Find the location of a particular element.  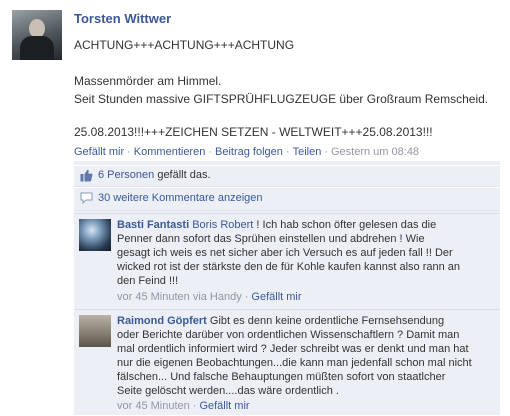

follow-post-link: Beitrag folgen is located at coordinates (249, 152).